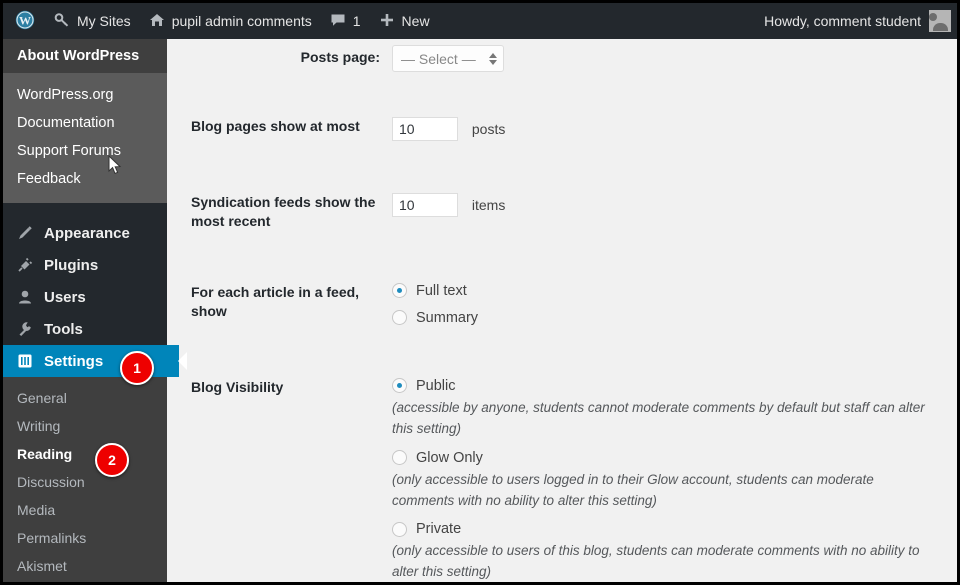 The height and width of the screenshot is (585, 960). I want to click on howdy-greeting: Howdy, comment student, so click(842, 21).